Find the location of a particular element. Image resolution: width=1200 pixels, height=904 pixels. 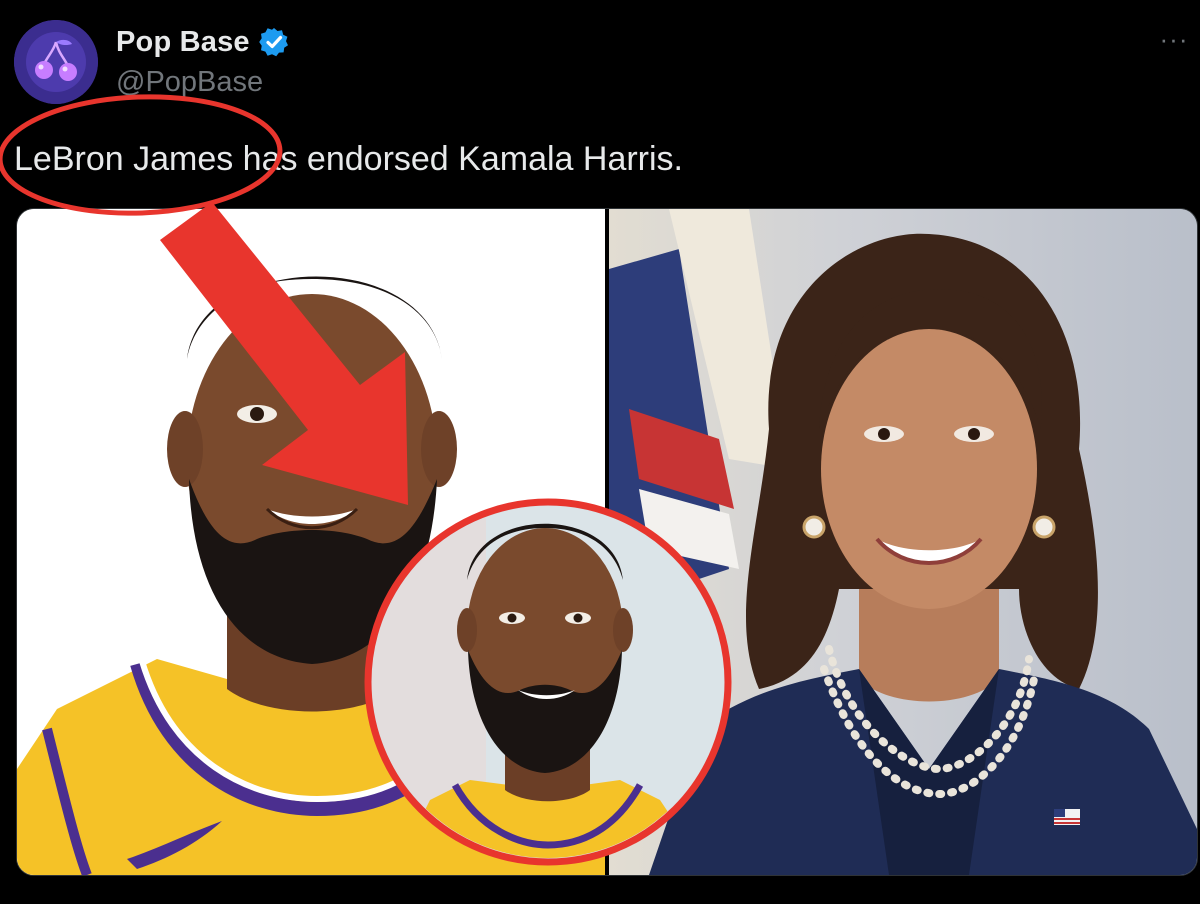

tweet-text: LeBron James has endorsed Kamala Harris. is located at coordinates (348, 159).